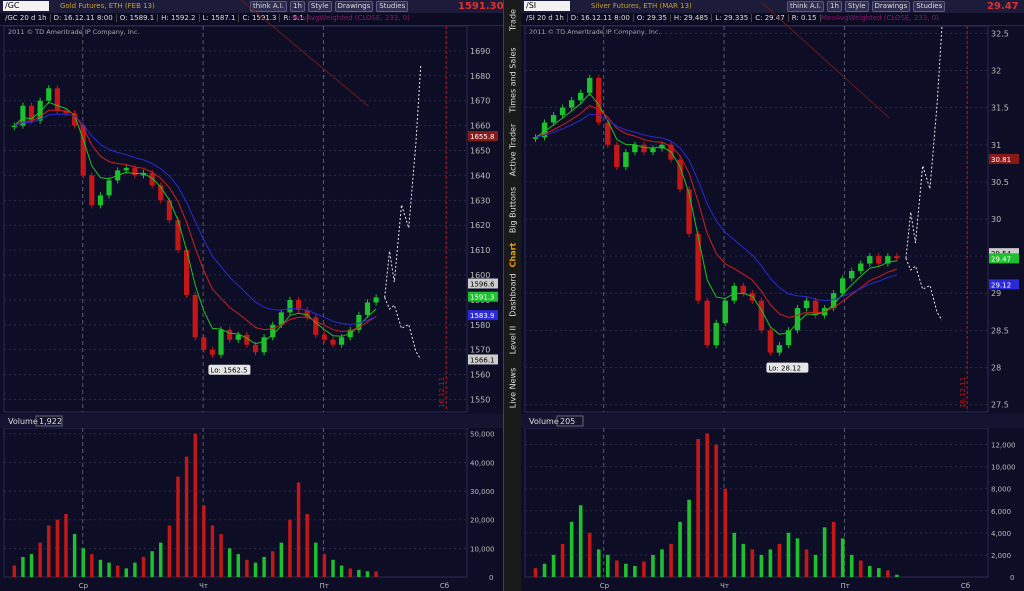 This screenshot has width=1024, height=591. Describe the element at coordinates (513, 80) in the screenshot. I see `tab-times-and-sales: Times and Sales` at that location.